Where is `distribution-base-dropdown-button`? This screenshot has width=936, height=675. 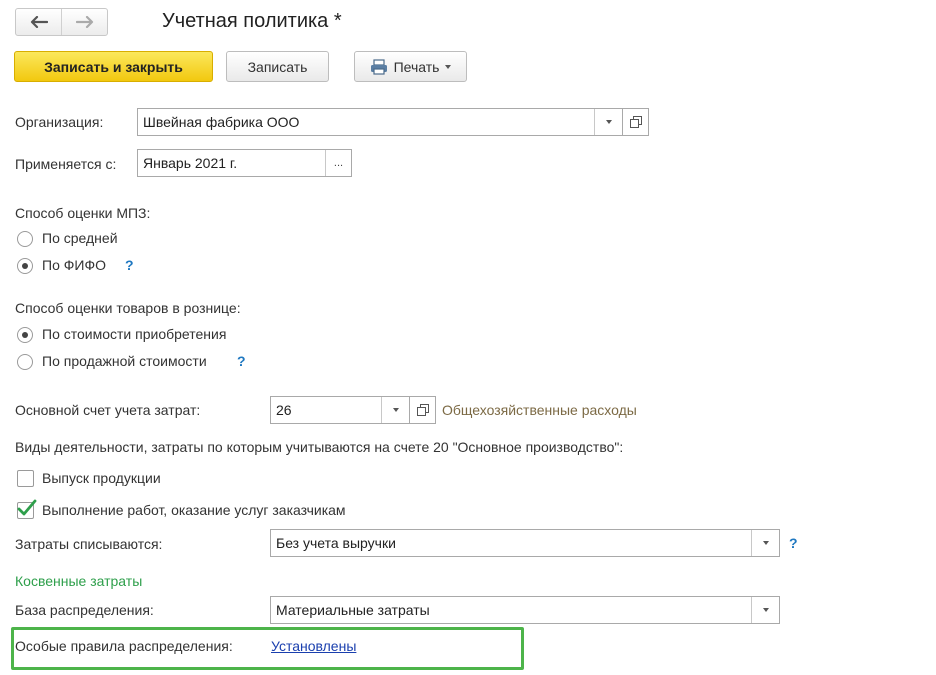
distribution-base-dropdown-button is located at coordinates (765, 610).